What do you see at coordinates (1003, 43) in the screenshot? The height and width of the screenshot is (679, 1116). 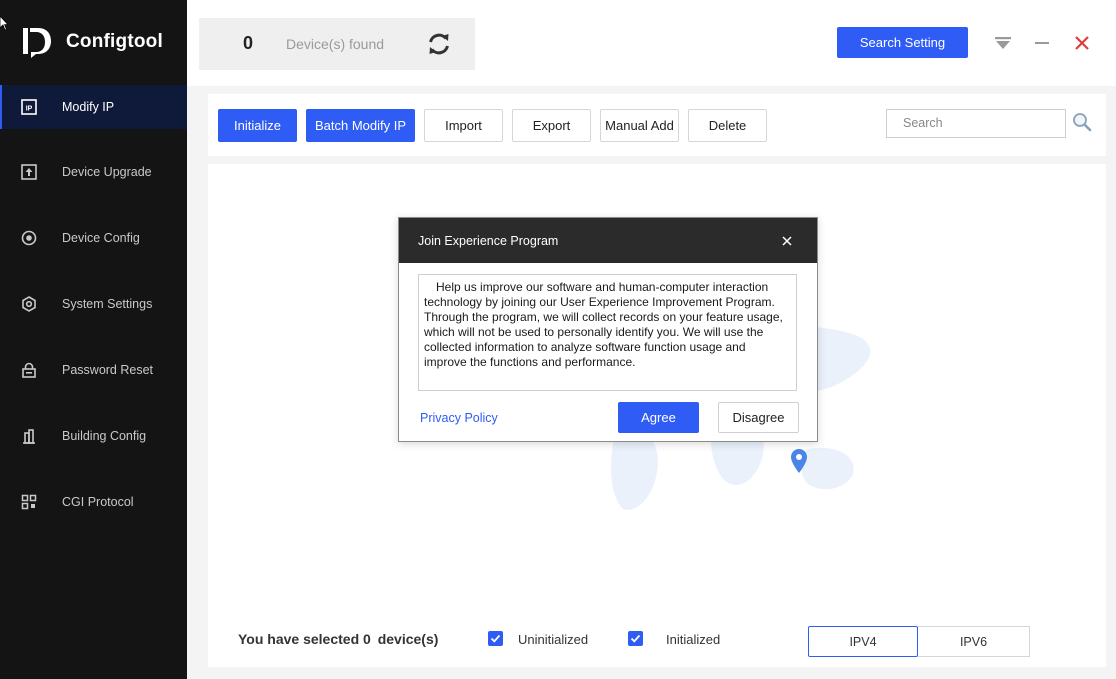 I see `dropdown-menu-icon` at bounding box center [1003, 43].